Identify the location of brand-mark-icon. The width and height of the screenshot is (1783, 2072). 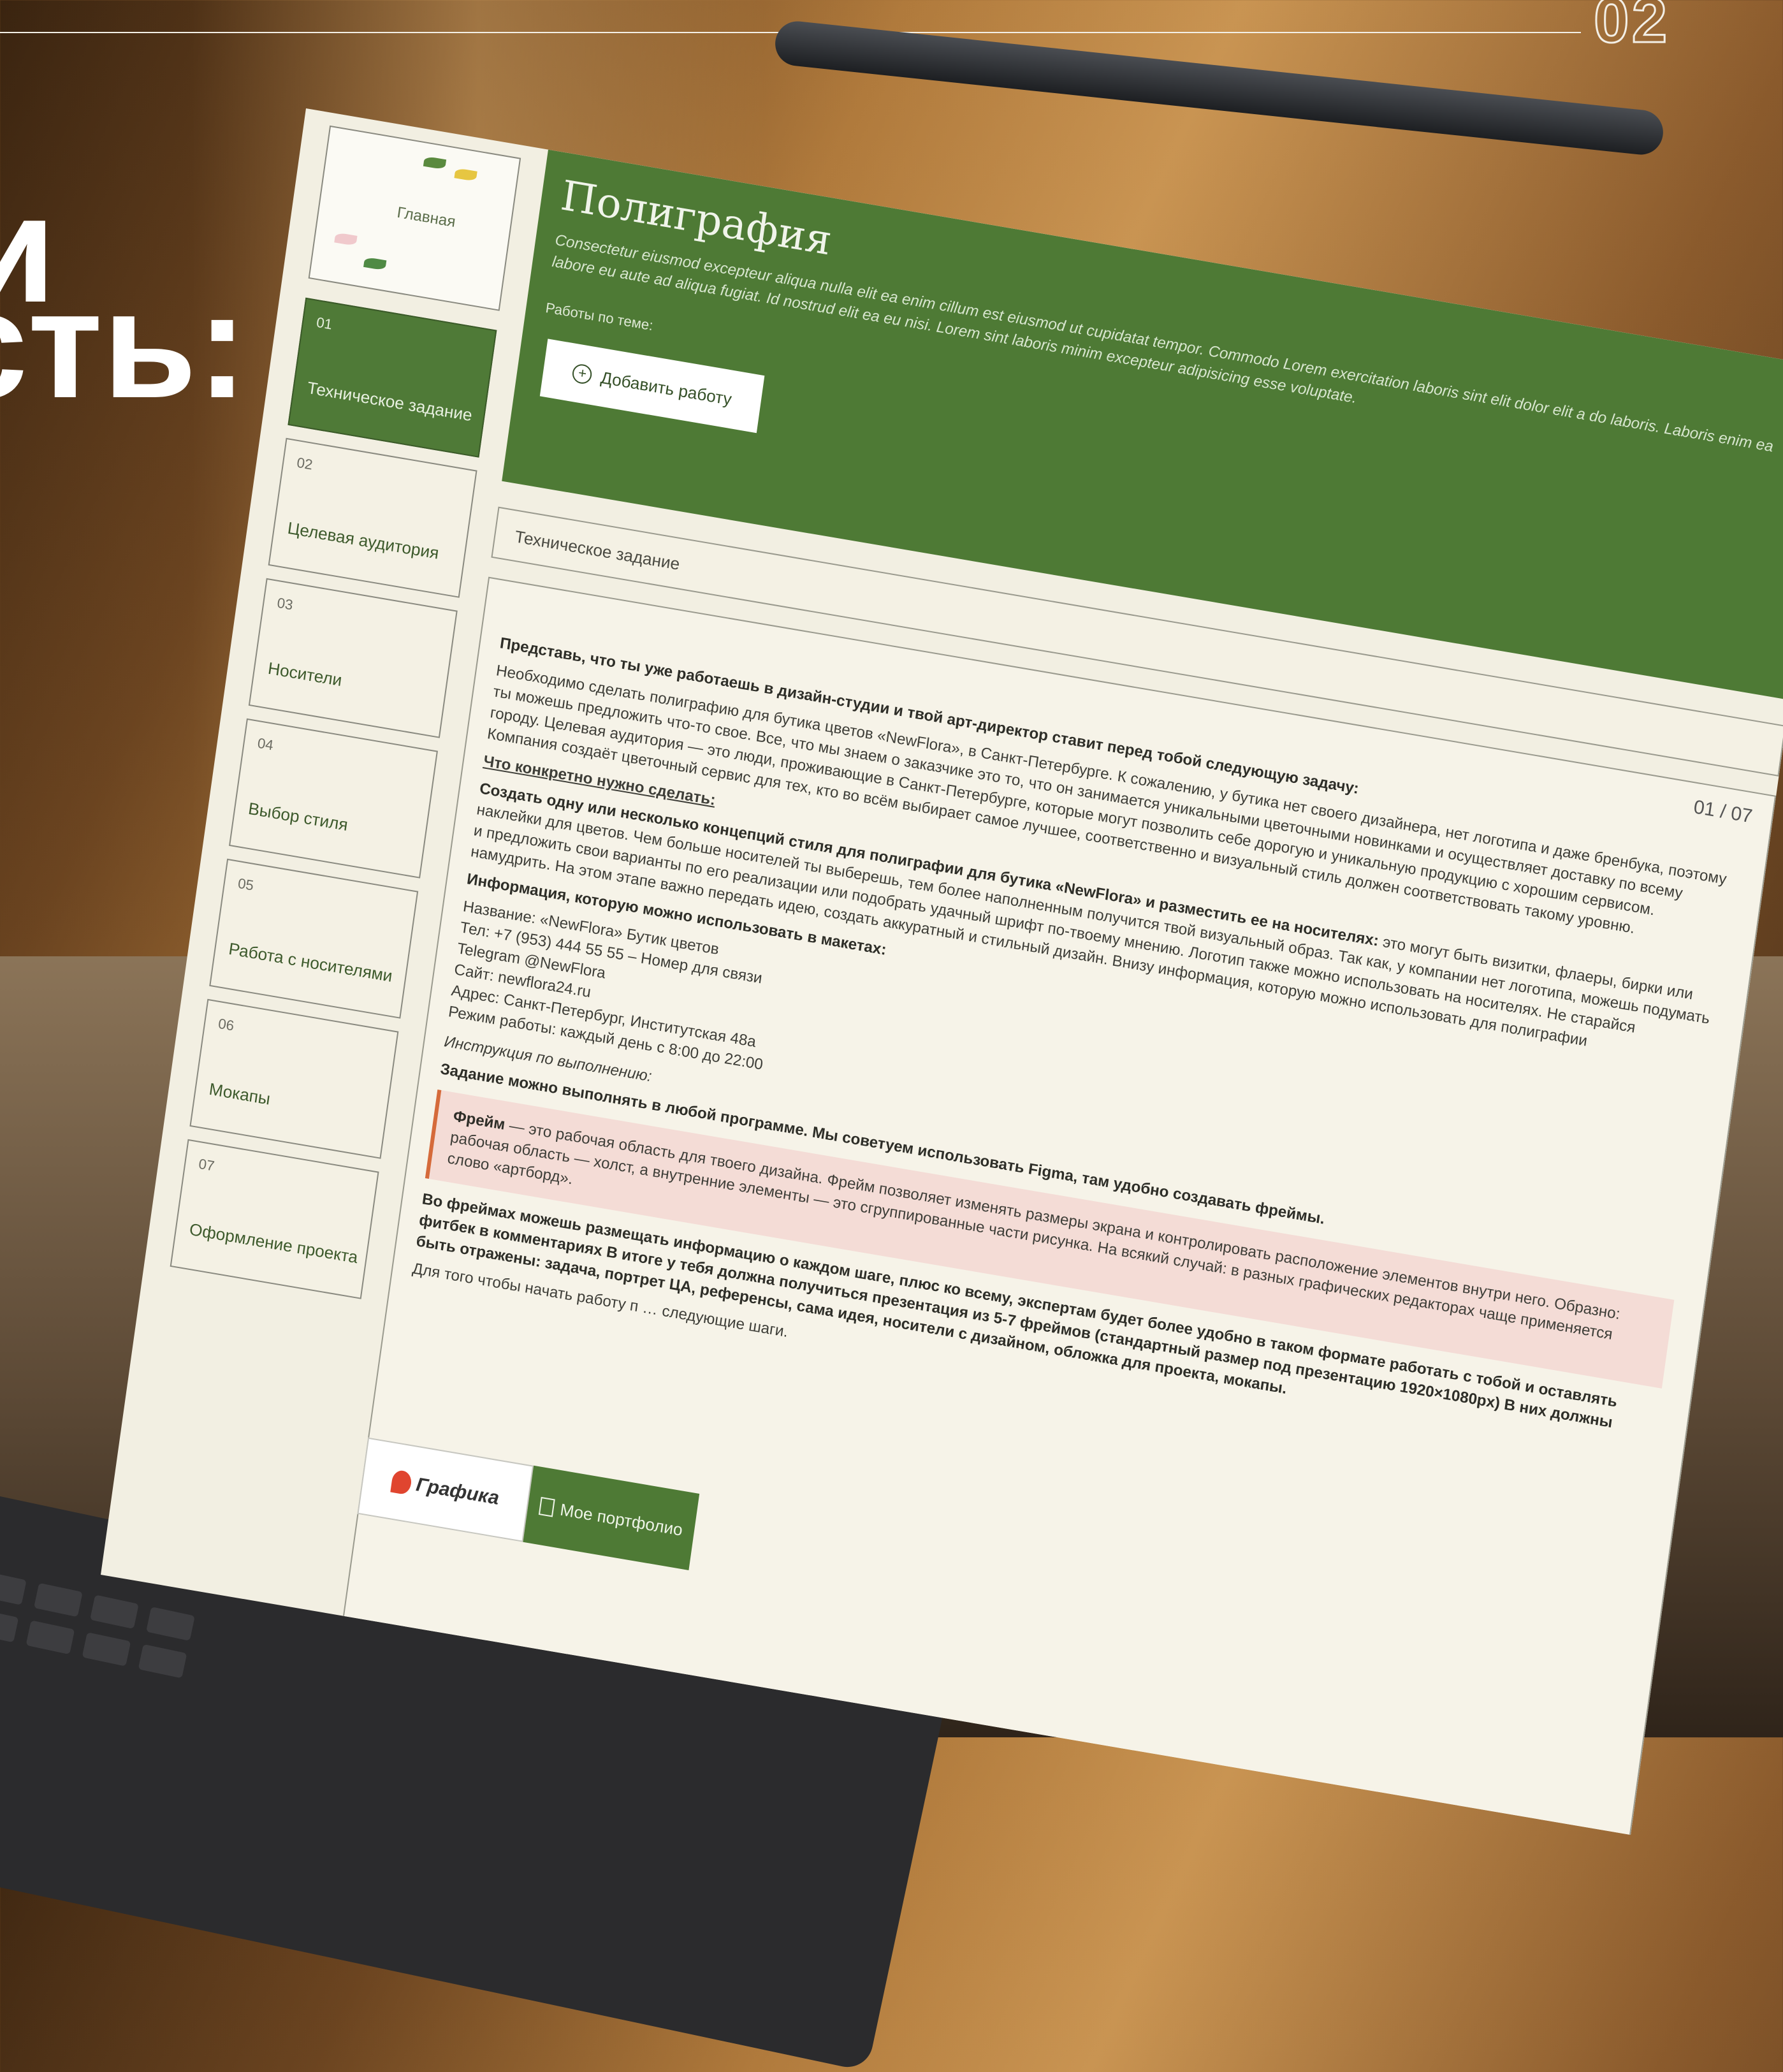
(401, 1482).